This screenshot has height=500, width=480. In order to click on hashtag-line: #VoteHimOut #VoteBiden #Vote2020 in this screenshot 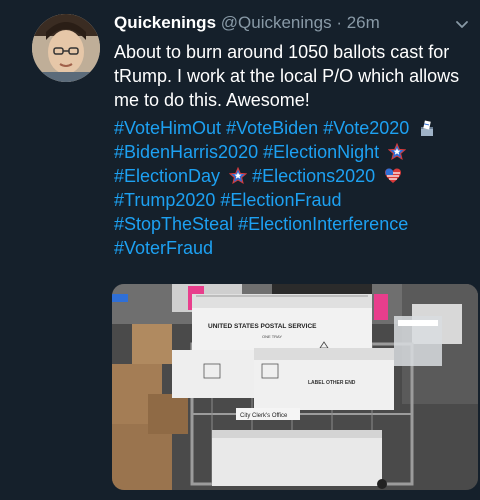, I will do `click(294, 128)`.